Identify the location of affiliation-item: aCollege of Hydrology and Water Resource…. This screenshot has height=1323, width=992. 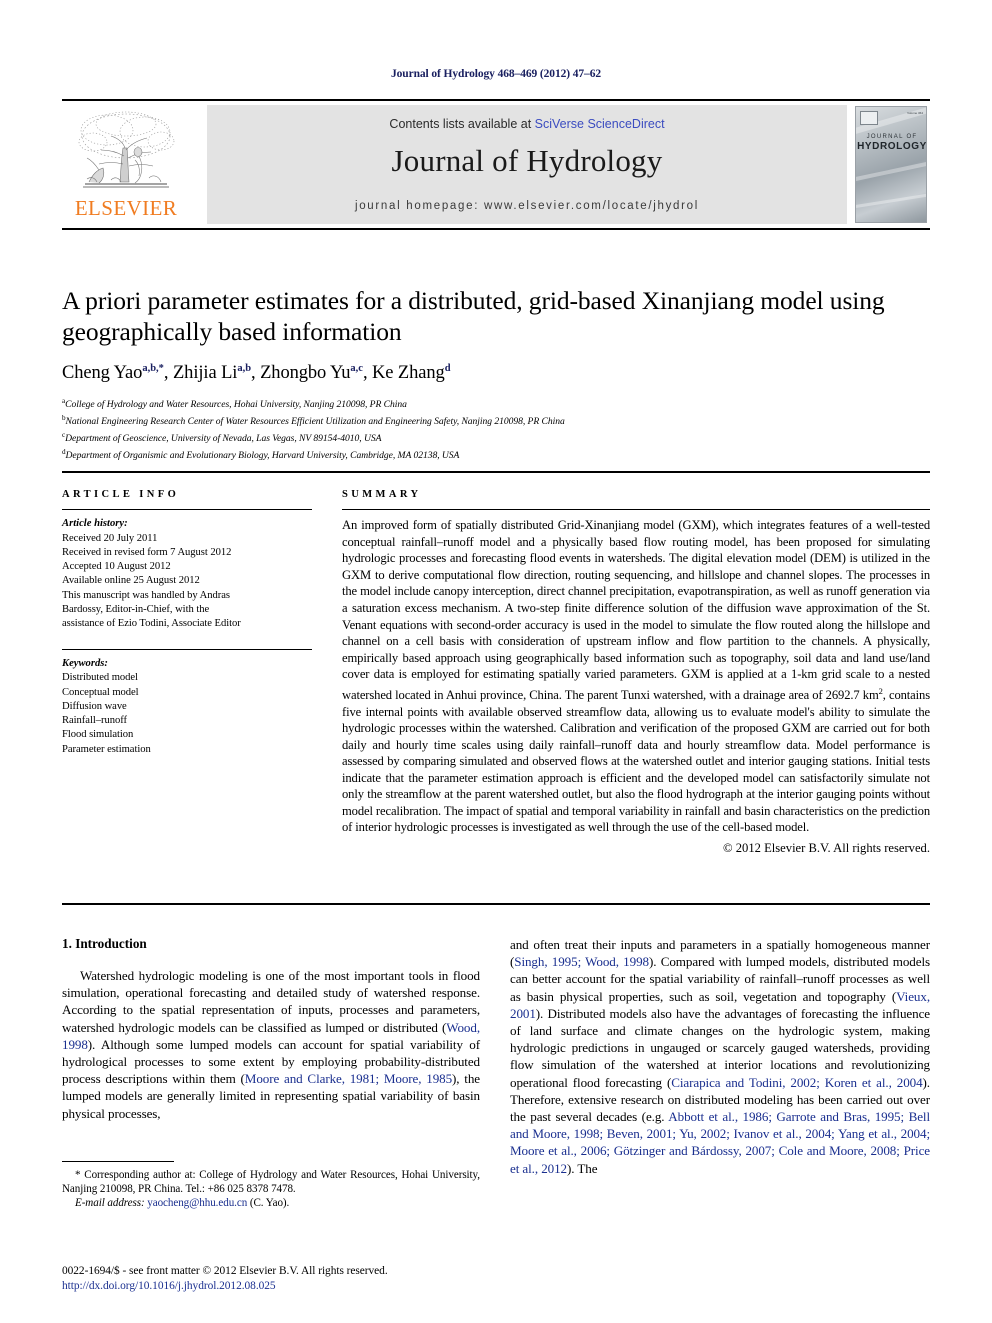
(496, 403).